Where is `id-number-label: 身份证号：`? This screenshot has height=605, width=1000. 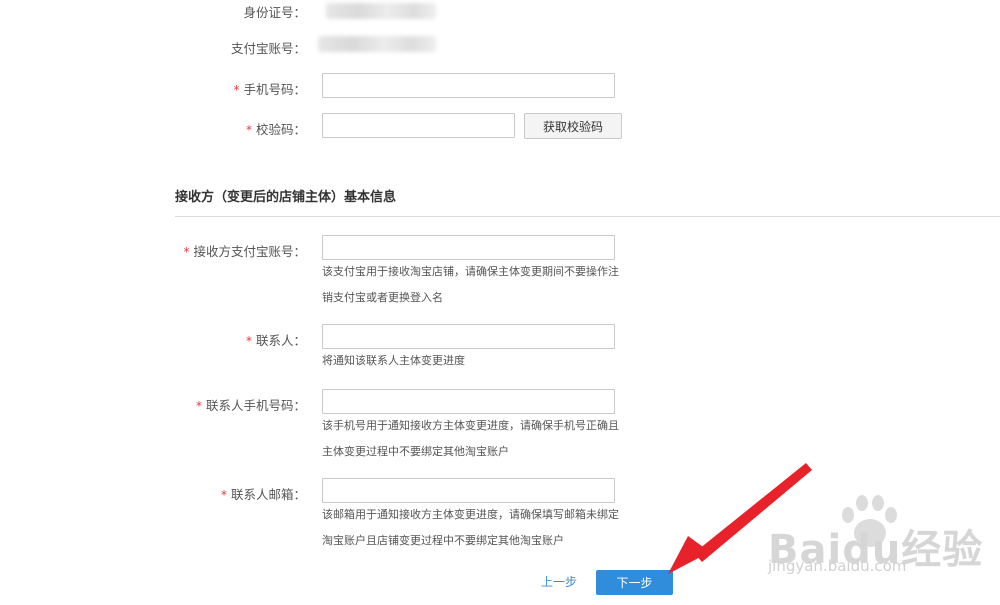 id-number-label: 身份证号： is located at coordinates (274, 12).